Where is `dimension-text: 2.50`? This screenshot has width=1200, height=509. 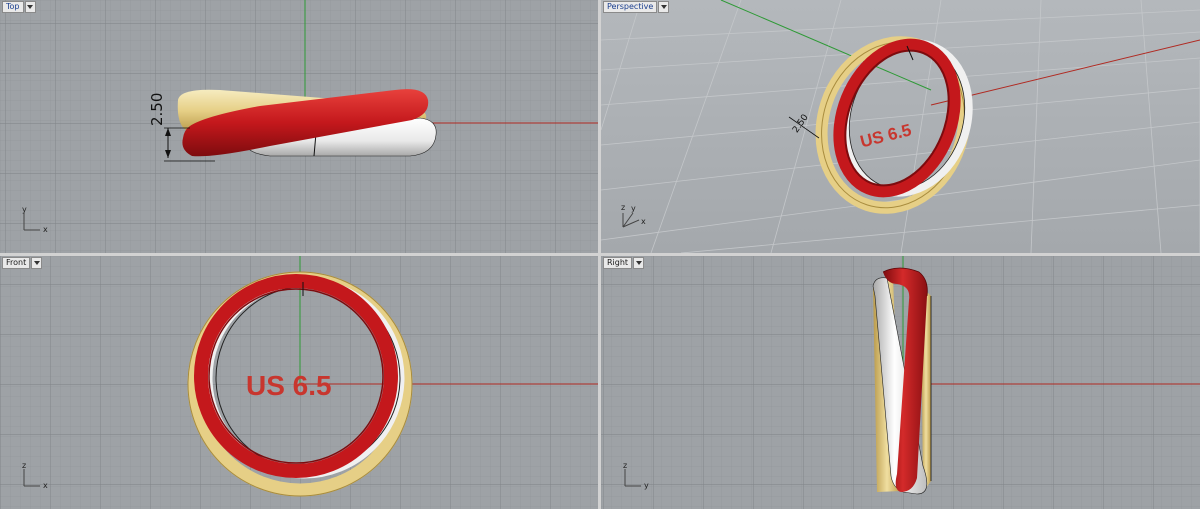 dimension-text: 2.50 is located at coordinates (157, 109).